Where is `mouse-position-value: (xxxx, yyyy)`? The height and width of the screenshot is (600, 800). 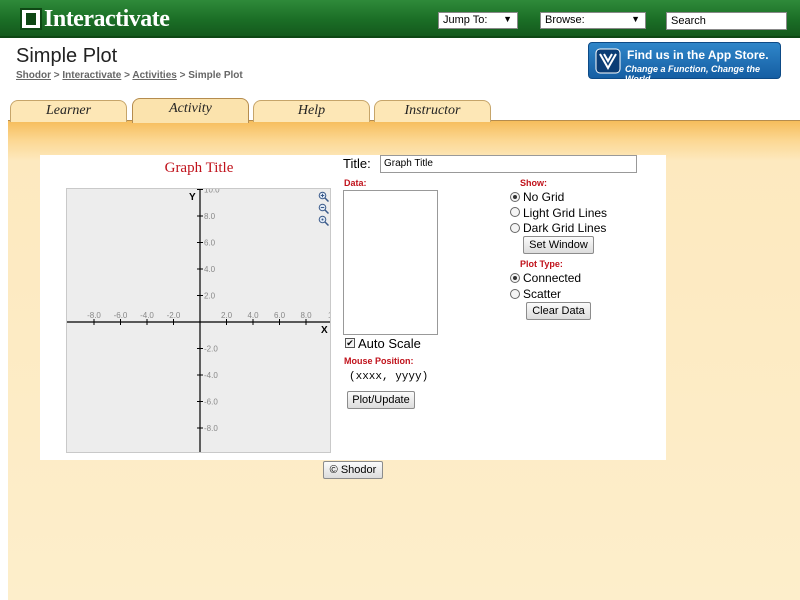
mouse-position-value: (xxxx, yyyy) is located at coordinates (389, 377).